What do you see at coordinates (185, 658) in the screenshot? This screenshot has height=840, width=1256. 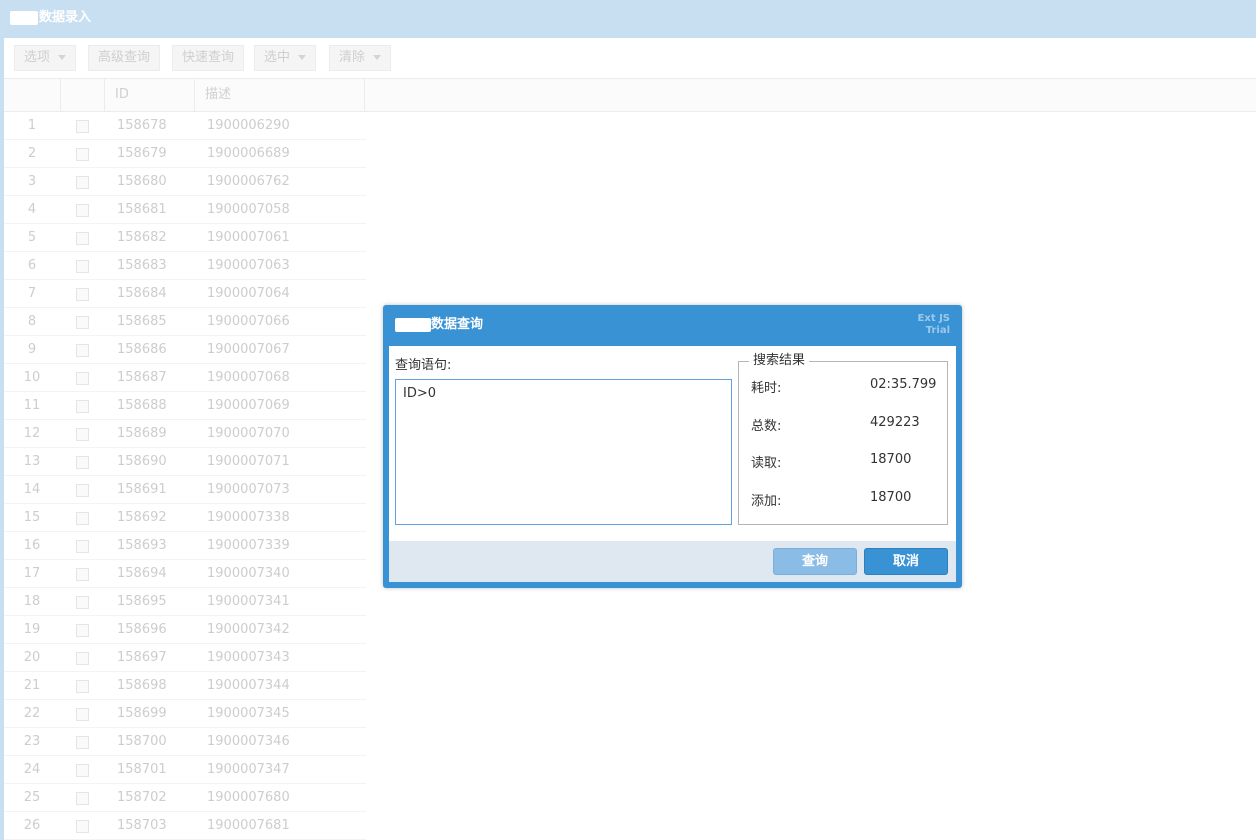 I see `table-row: 20 158697 1900007343` at bounding box center [185, 658].